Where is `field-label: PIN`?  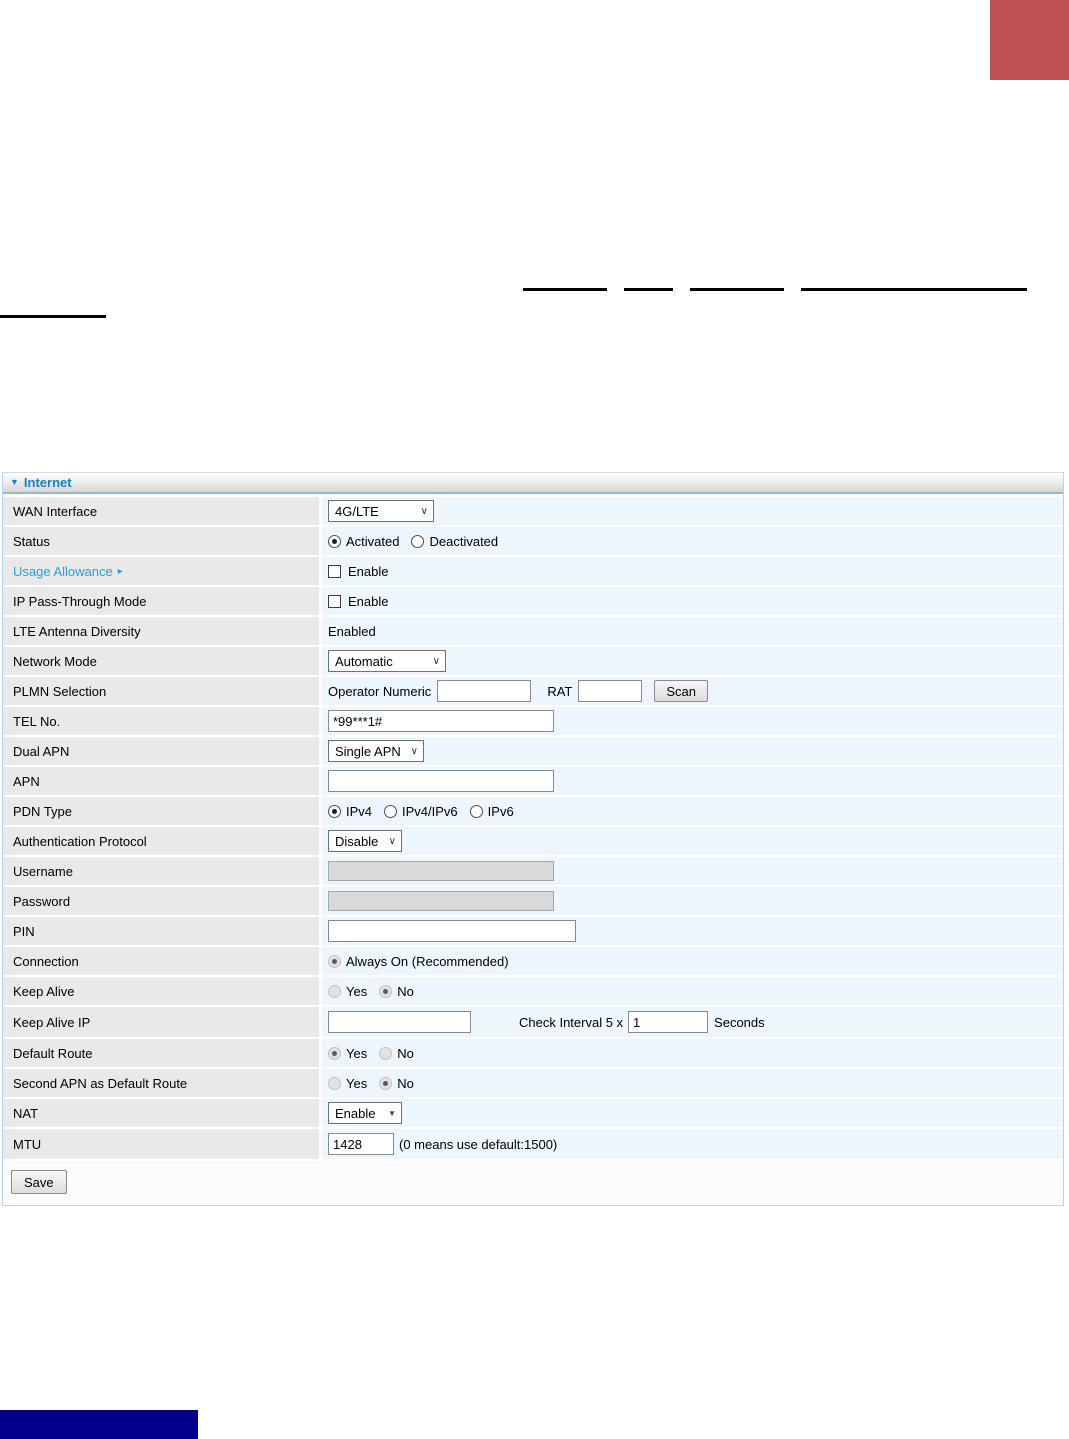
field-label: PIN is located at coordinates (24, 931).